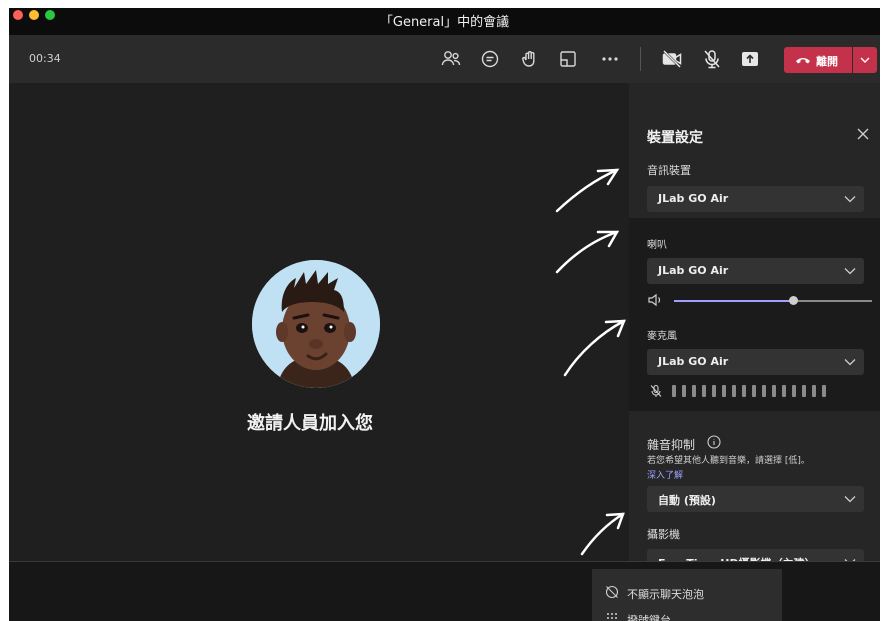 Image resolution: width=884 pixels, height=621 pixels. I want to click on more-options-menu: 不顯示聊天泡泡 撥號鍵台, so click(687, 595).